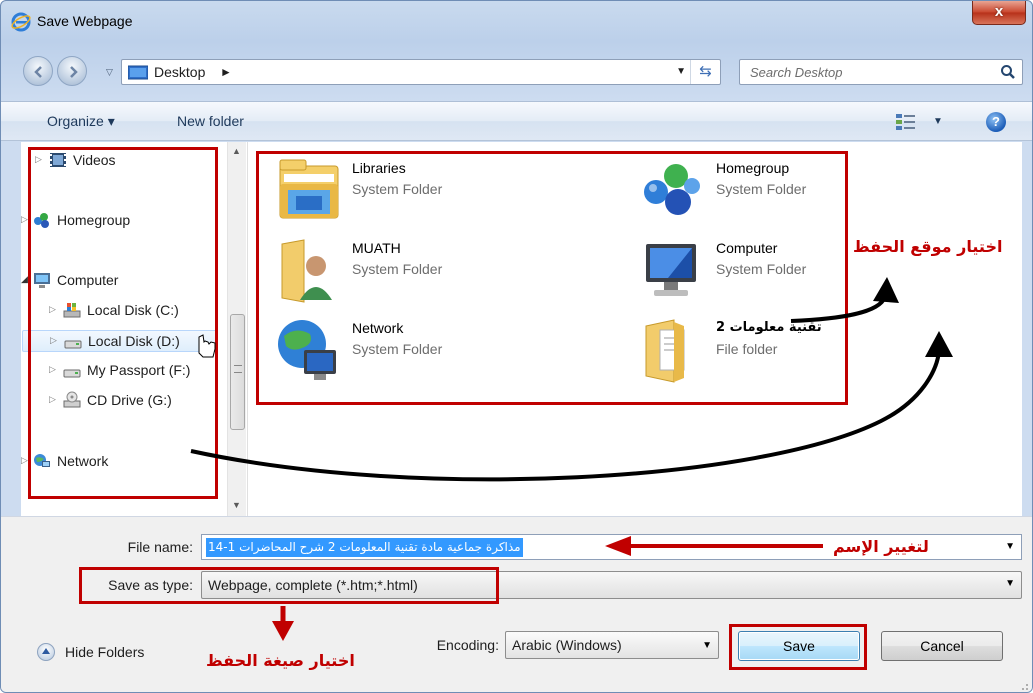 This screenshot has width=1033, height=693. I want to click on address-bar: Desktop ► ▼ ⇆, so click(421, 72).